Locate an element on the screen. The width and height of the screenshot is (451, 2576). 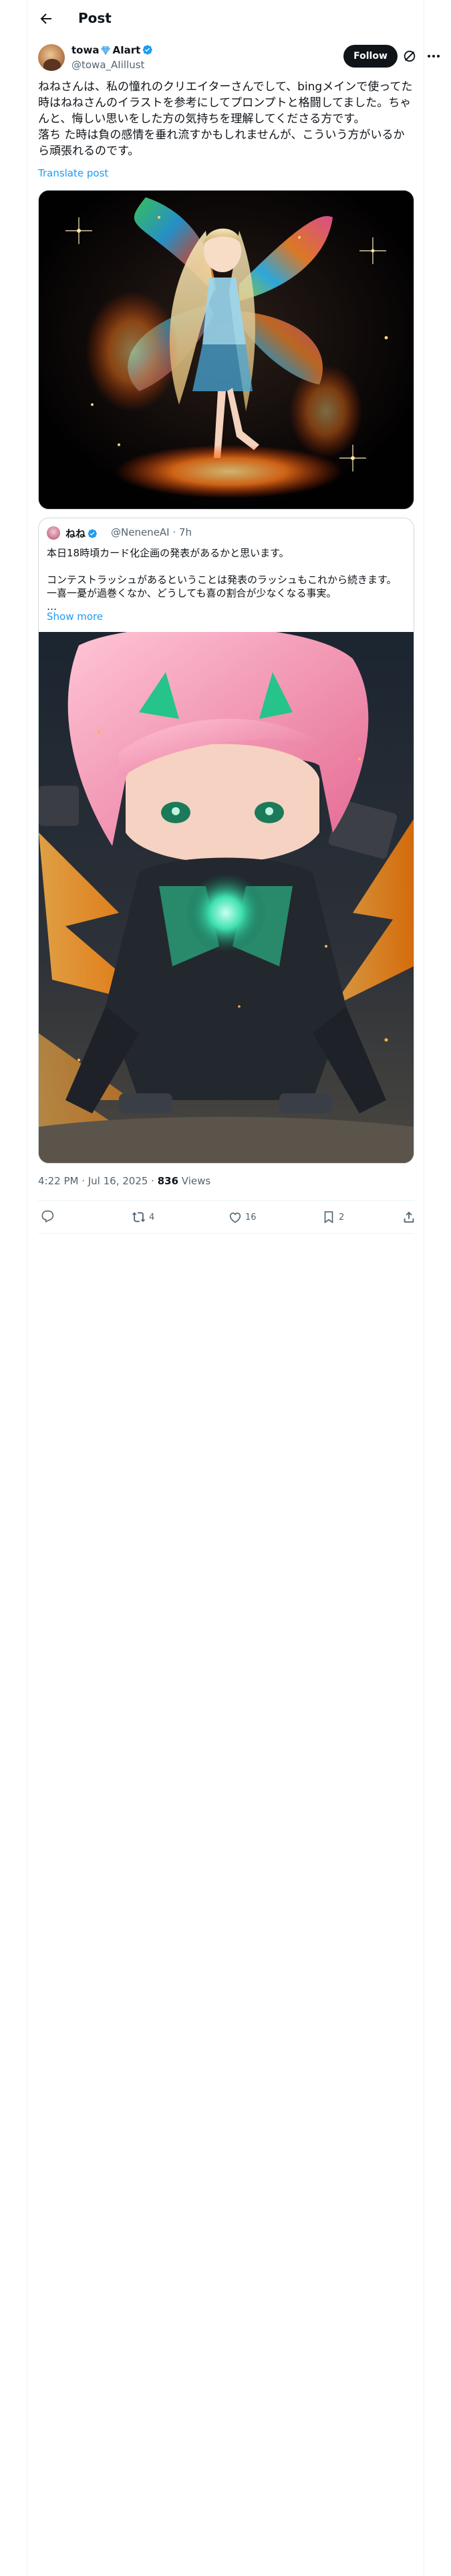
back-arrow-icon is located at coordinates (46, 19).